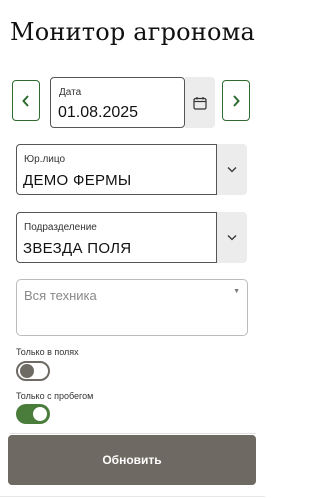 The image size is (320, 500). I want to click on chevron-left-icon, so click(25, 100).